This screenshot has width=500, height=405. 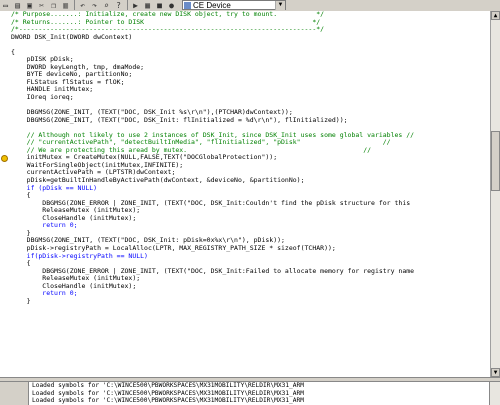 What do you see at coordinates (212, 5) in the screenshot?
I see `device-label: CE Device` at bounding box center [212, 5].